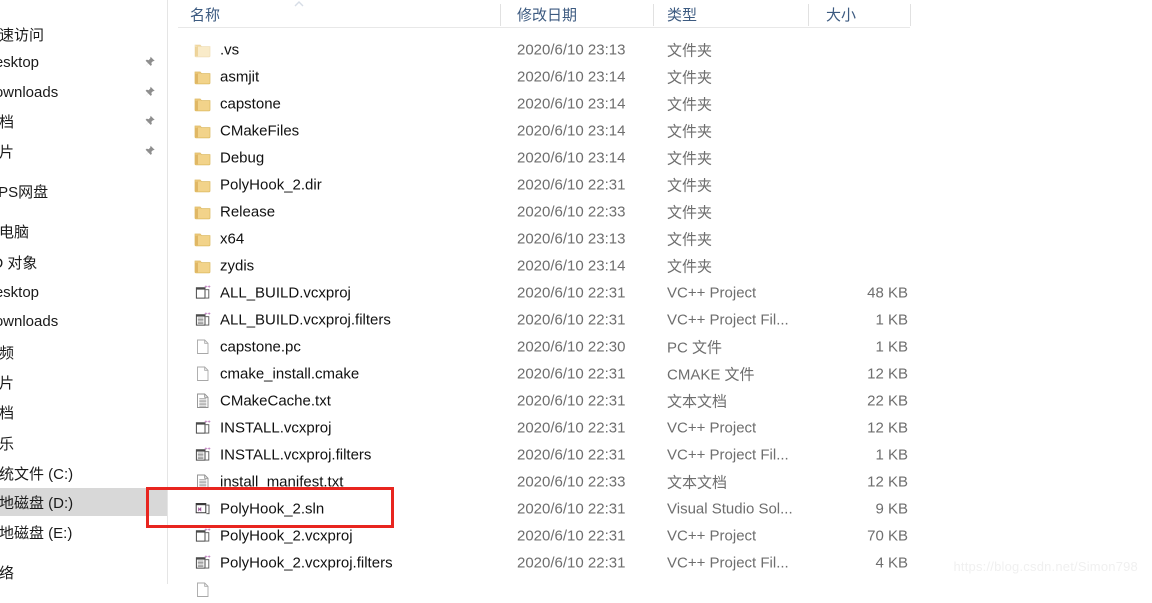 This screenshot has width=1152, height=603. I want to click on table-row: CMakeCache.txt 2020/6/10 22:31 文本文档 22 KB, so click(665, 400).